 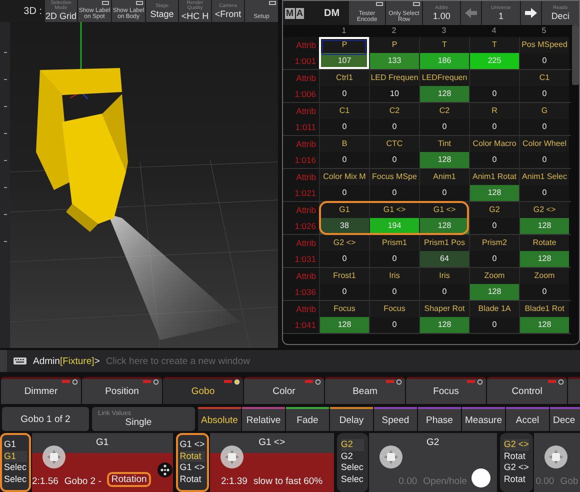 I want to click on placeholder-text: Click here to create a new window, so click(x=178, y=361).